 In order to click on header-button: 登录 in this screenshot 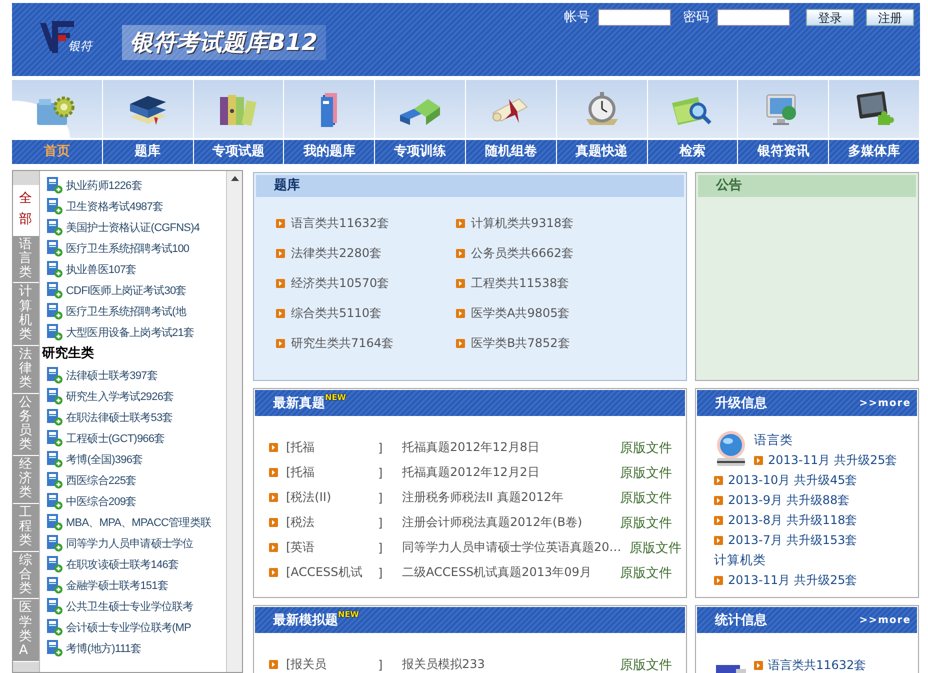, I will do `click(830, 17)`.